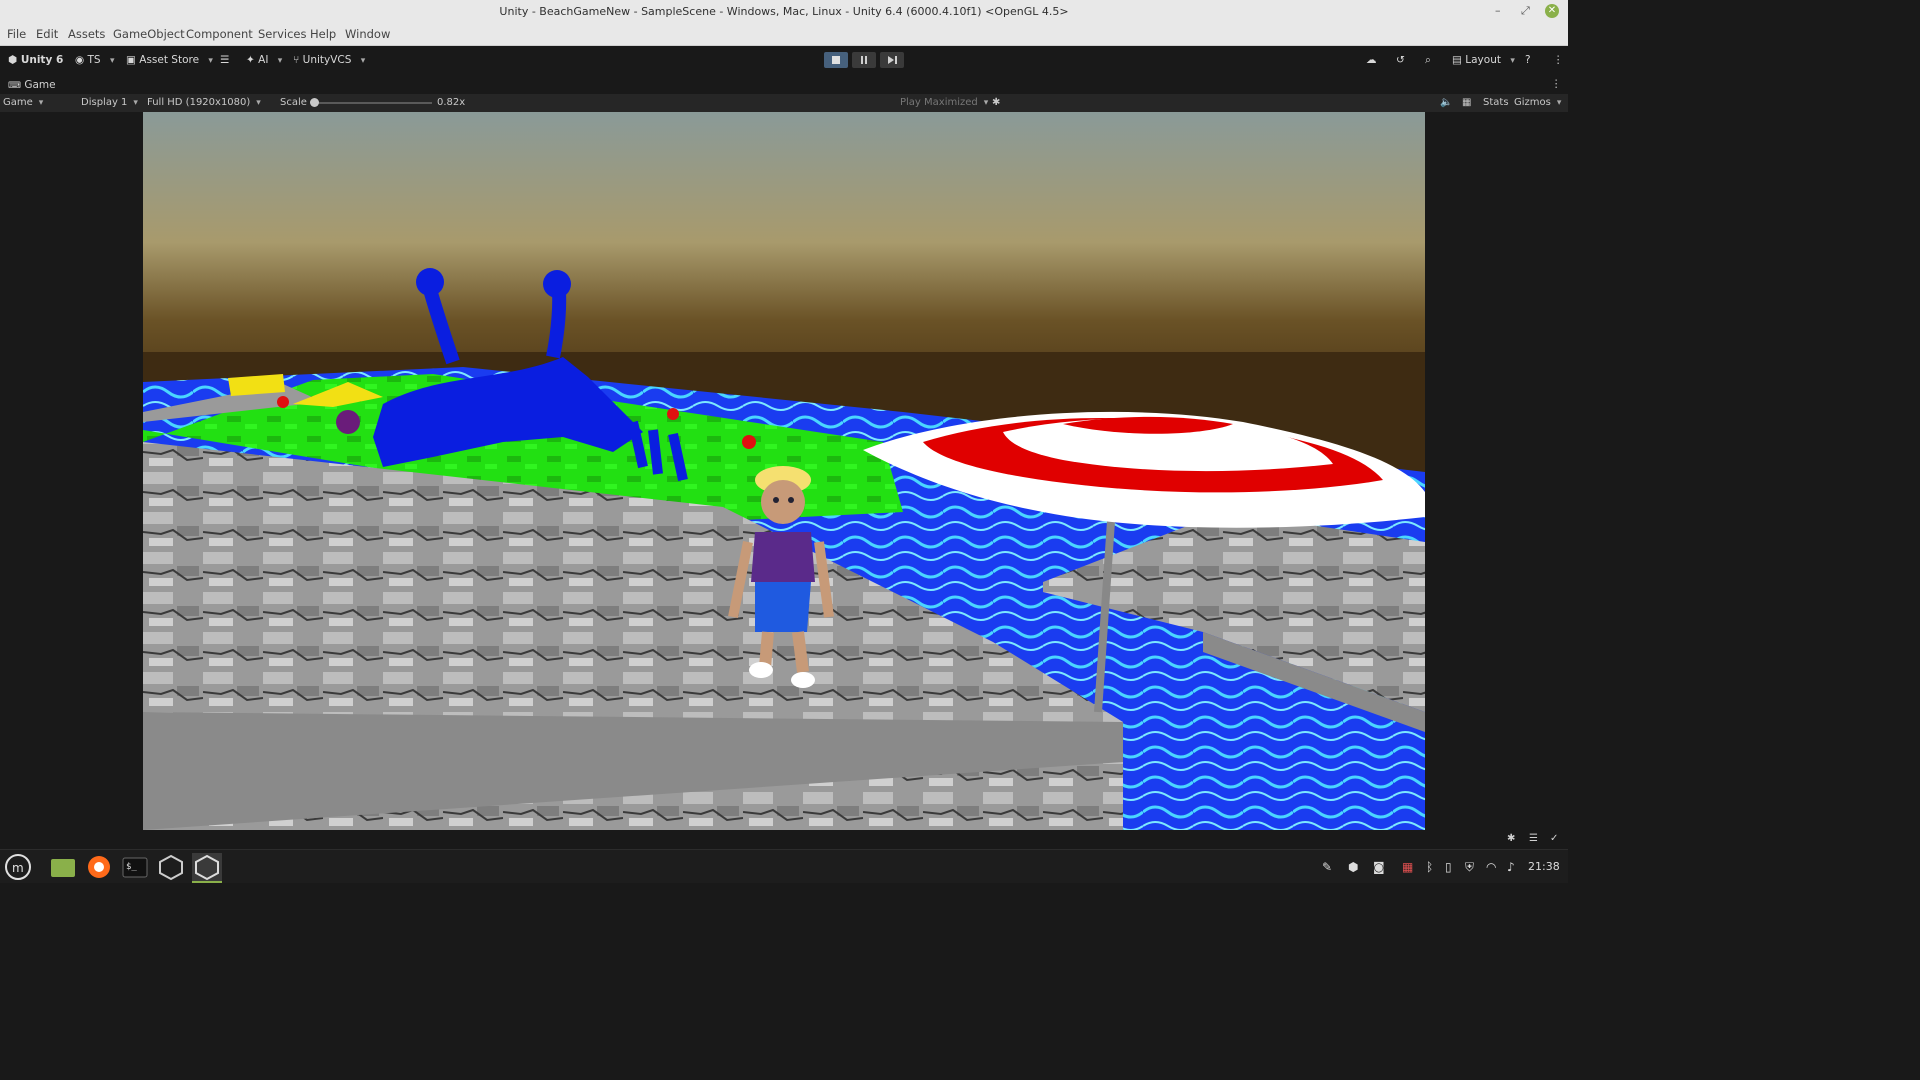  I want to click on firefox-button, so click(99, 867).